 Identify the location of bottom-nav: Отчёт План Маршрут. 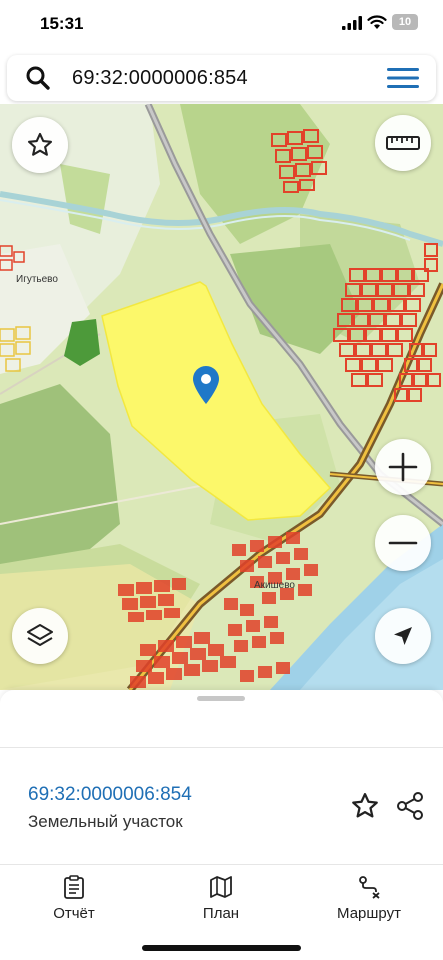
(221, 912).